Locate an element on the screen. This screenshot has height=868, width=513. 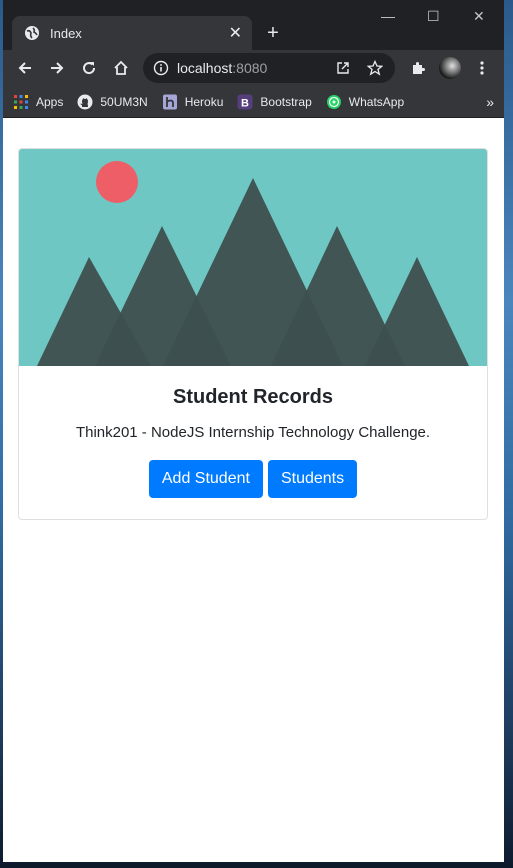
bookmark-label: 50UM3N is located at coordinates (124, 101).